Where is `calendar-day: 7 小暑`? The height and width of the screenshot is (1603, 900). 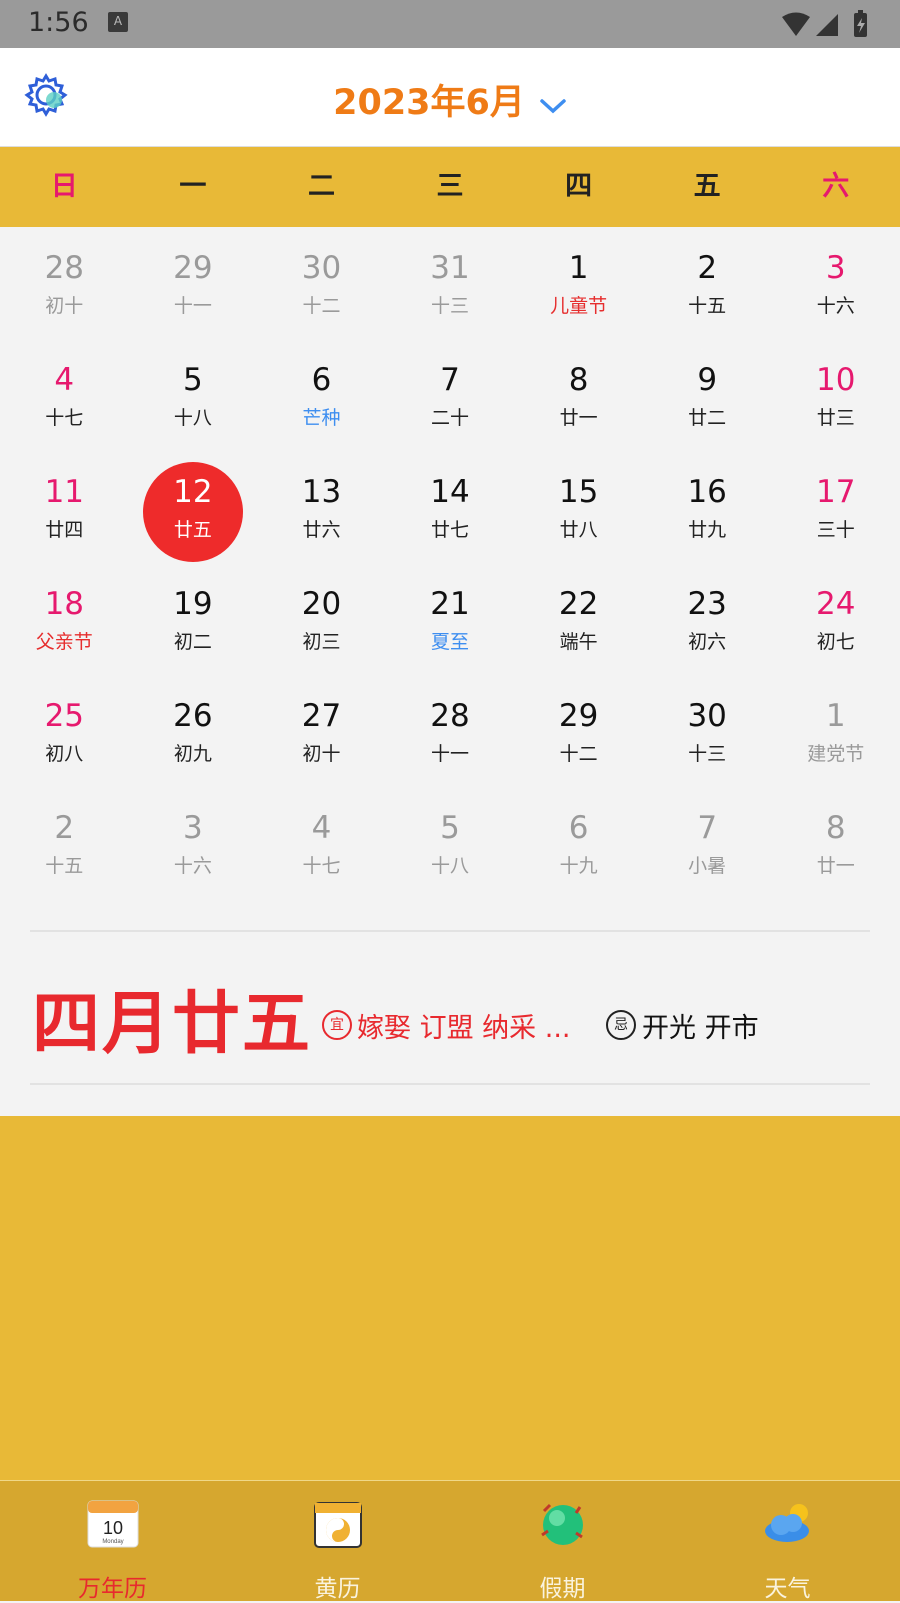
calendar-day: 7 小暑 is located at coordinates (707, 844).